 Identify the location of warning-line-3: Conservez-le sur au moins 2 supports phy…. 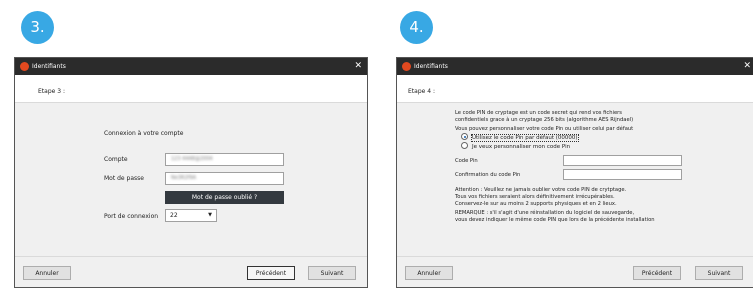
(536, 204).